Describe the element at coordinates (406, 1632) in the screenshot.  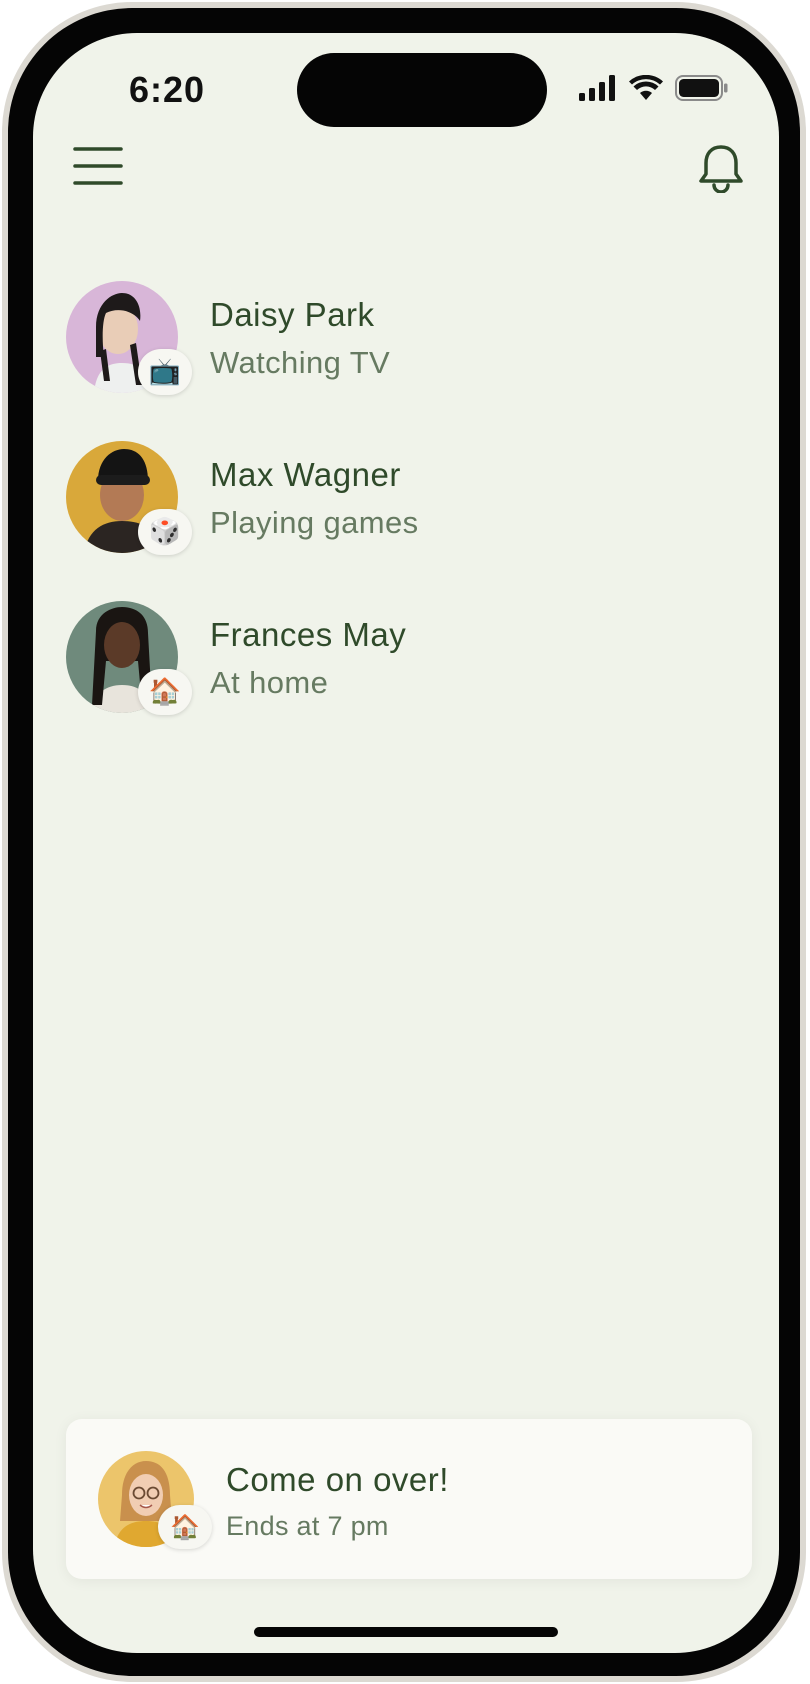
I see `home-indicator` at that location.